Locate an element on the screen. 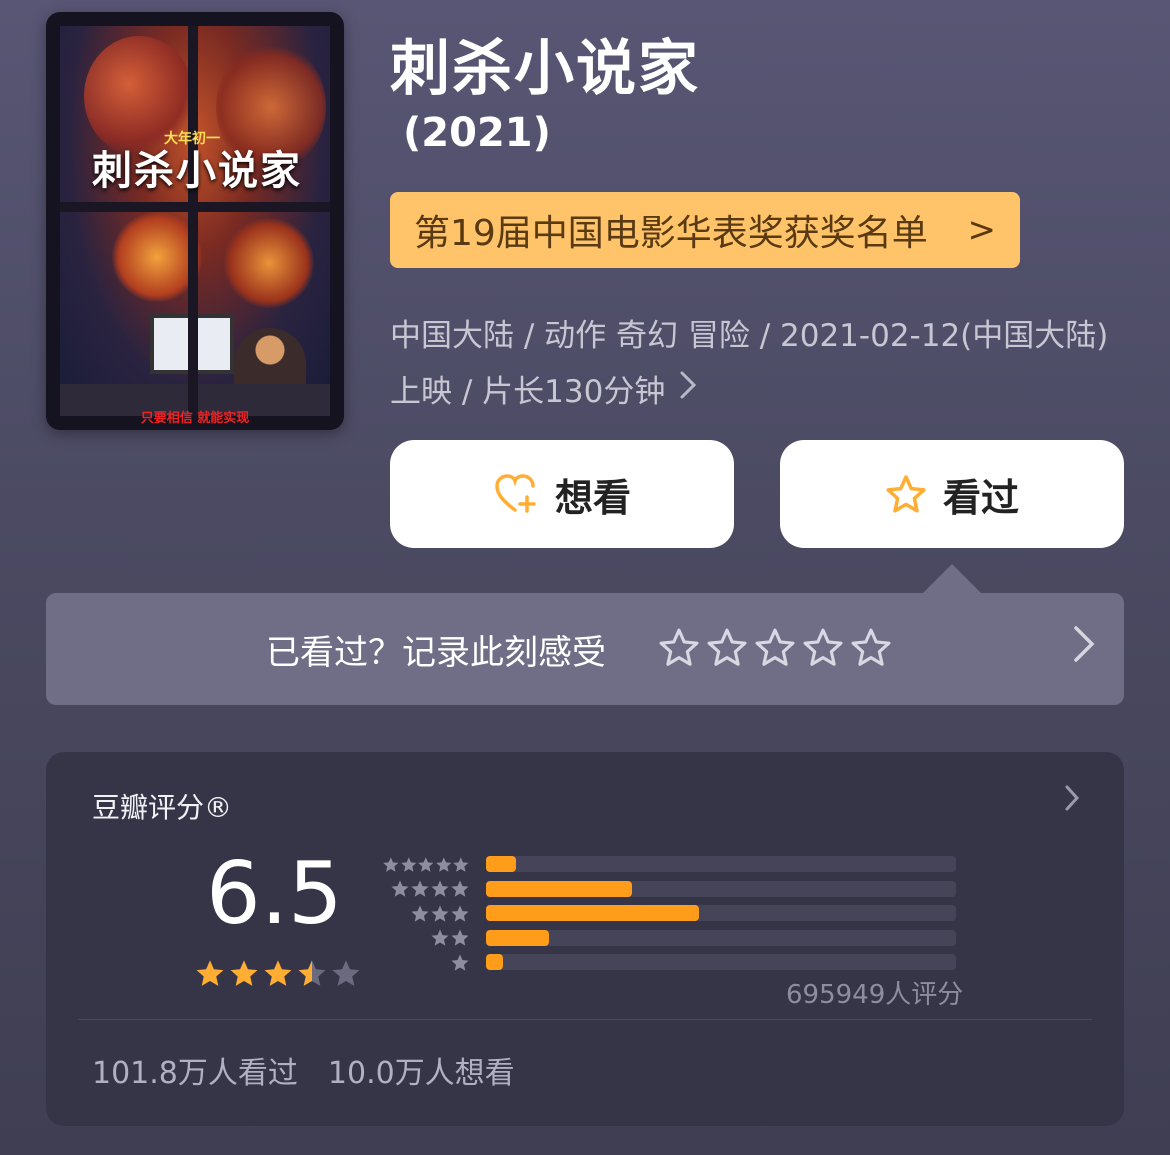 The image size is (1170, 1155). star-empty-icon is located at coordinates (346, 975).